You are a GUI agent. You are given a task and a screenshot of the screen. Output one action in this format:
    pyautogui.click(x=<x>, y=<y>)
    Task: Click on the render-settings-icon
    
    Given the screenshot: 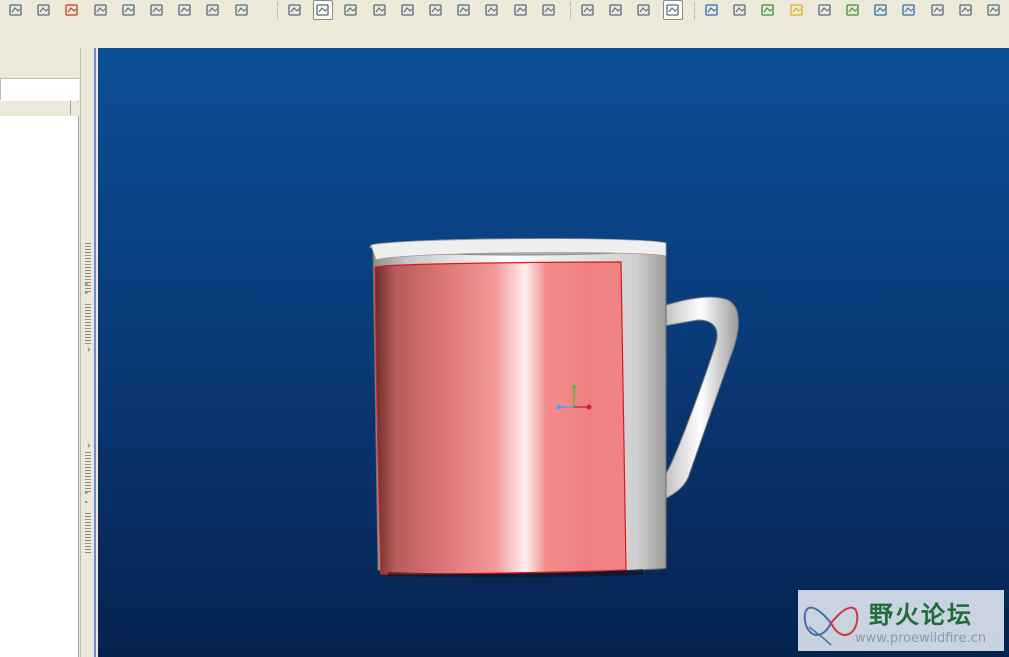 What is the action you would take?
    pyautogui.click(x=909, y=10)
    